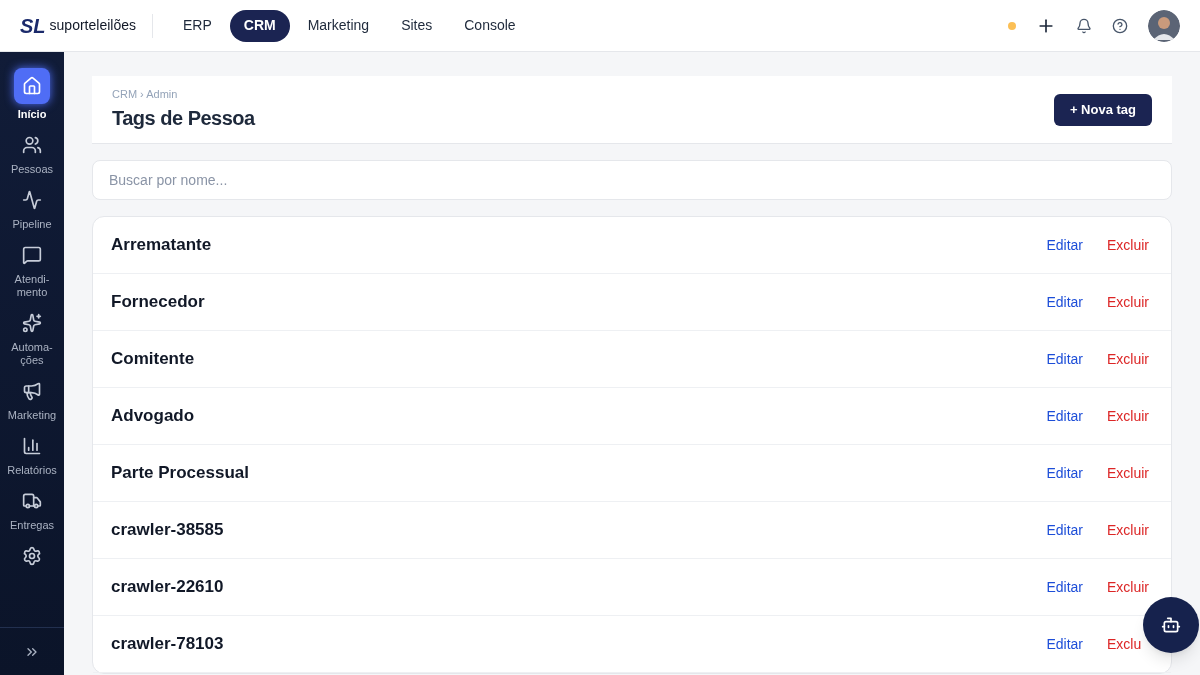 Image resolution: width=1200 pixels, height=675 pixels. What do you see at coordinates (32, 270) in the screenshot?
I see `sidebar-item: Atendi- mento` at bounding box center [32, 270].